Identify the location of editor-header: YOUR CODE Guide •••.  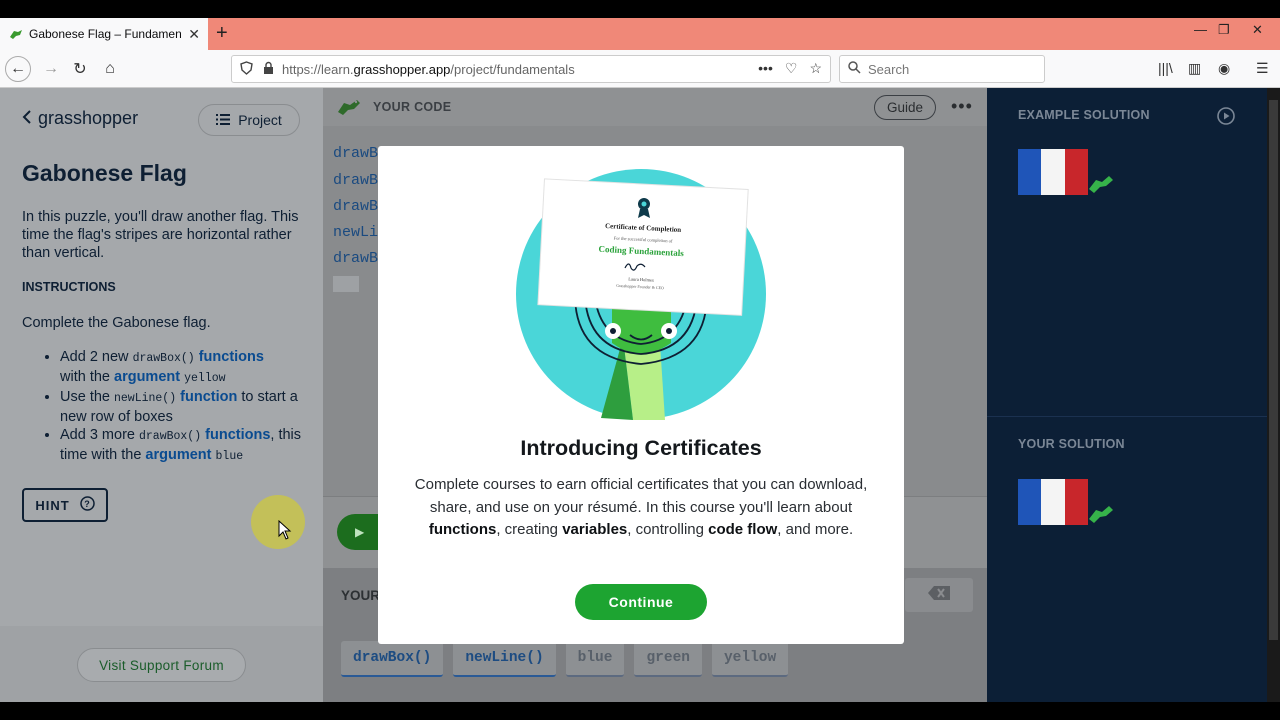
(655, 107).